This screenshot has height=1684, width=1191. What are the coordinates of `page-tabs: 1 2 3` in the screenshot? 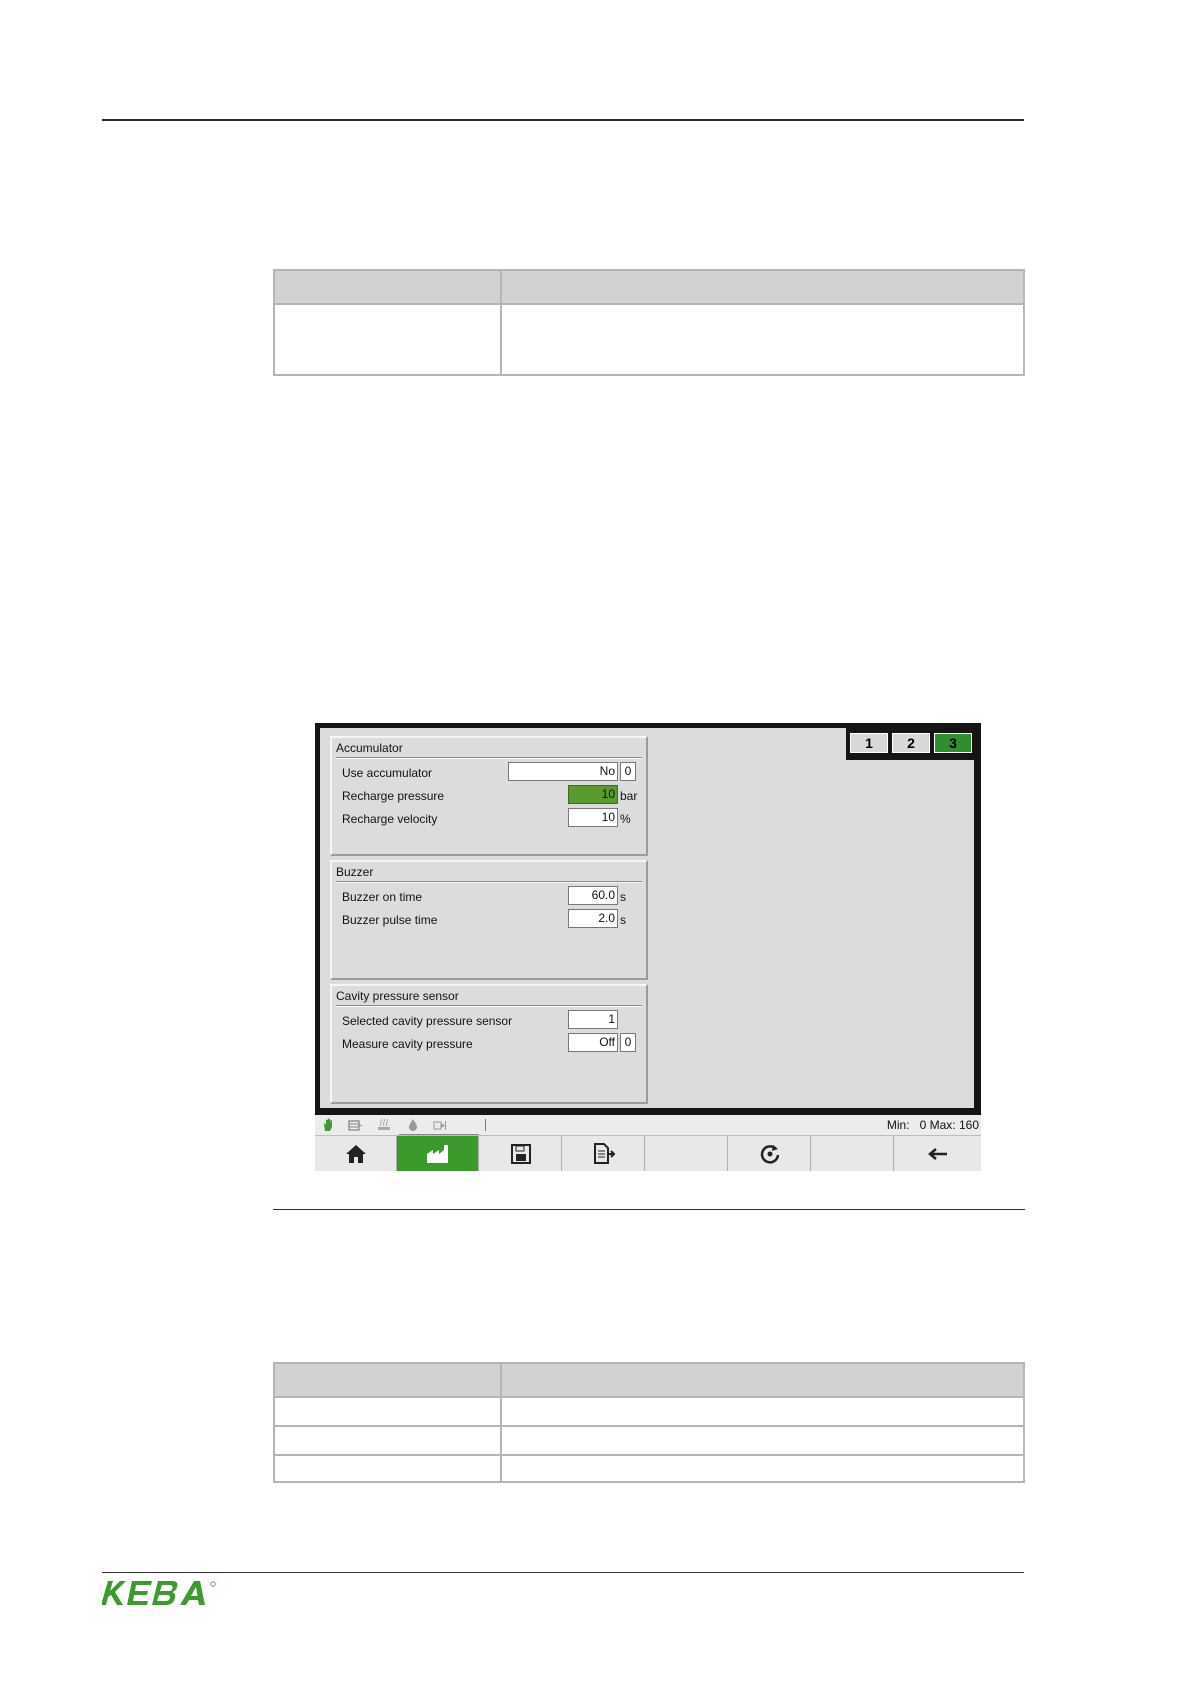 It's located at (910, 744).